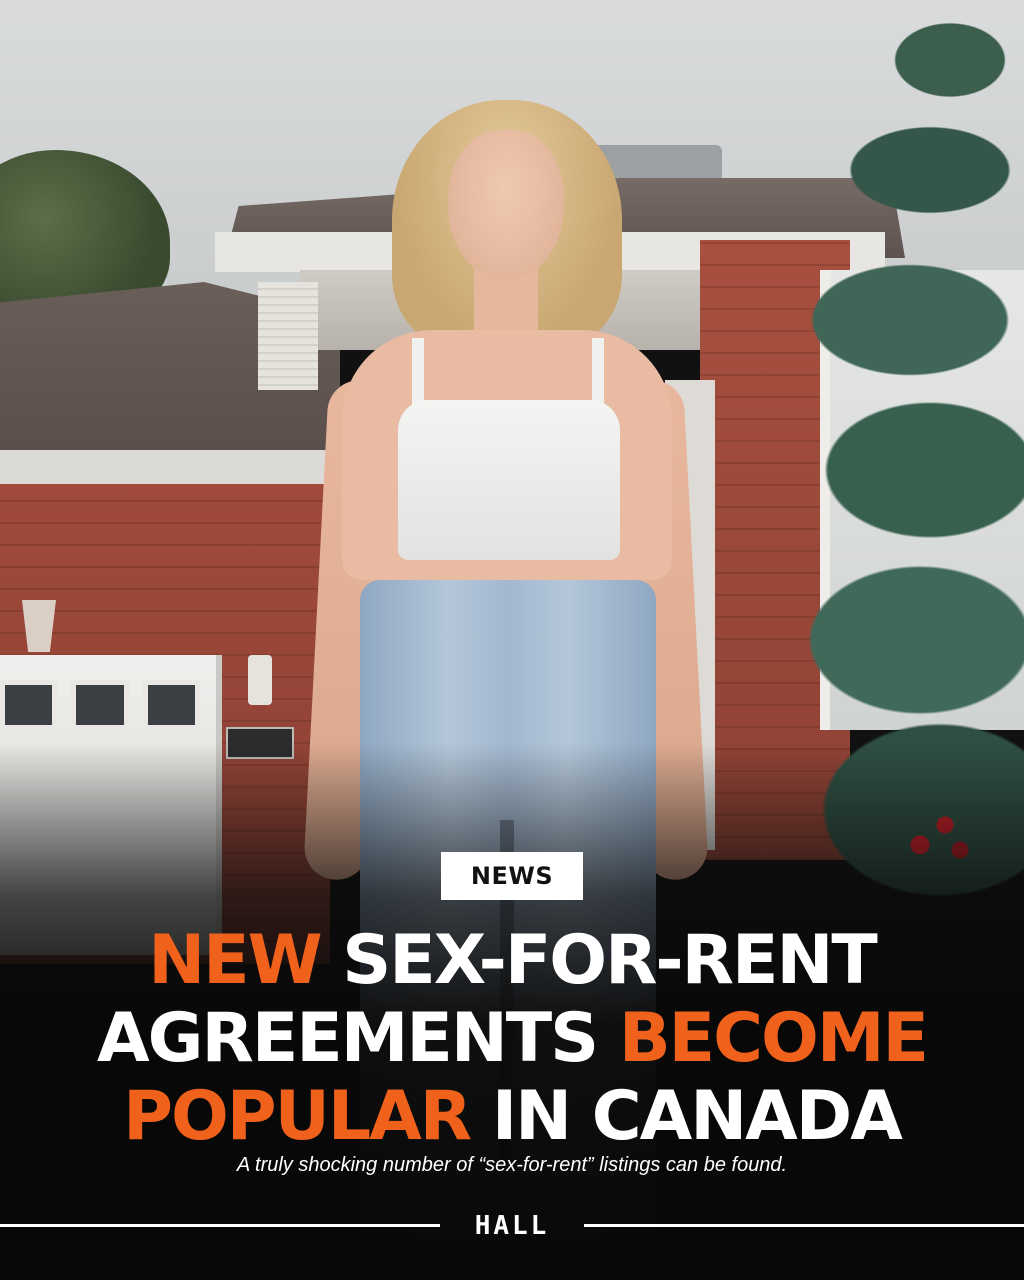  Describe the element at coordinates (297, 1116) in the screenshot. I see `headline-accent: POPULAR` at that location.